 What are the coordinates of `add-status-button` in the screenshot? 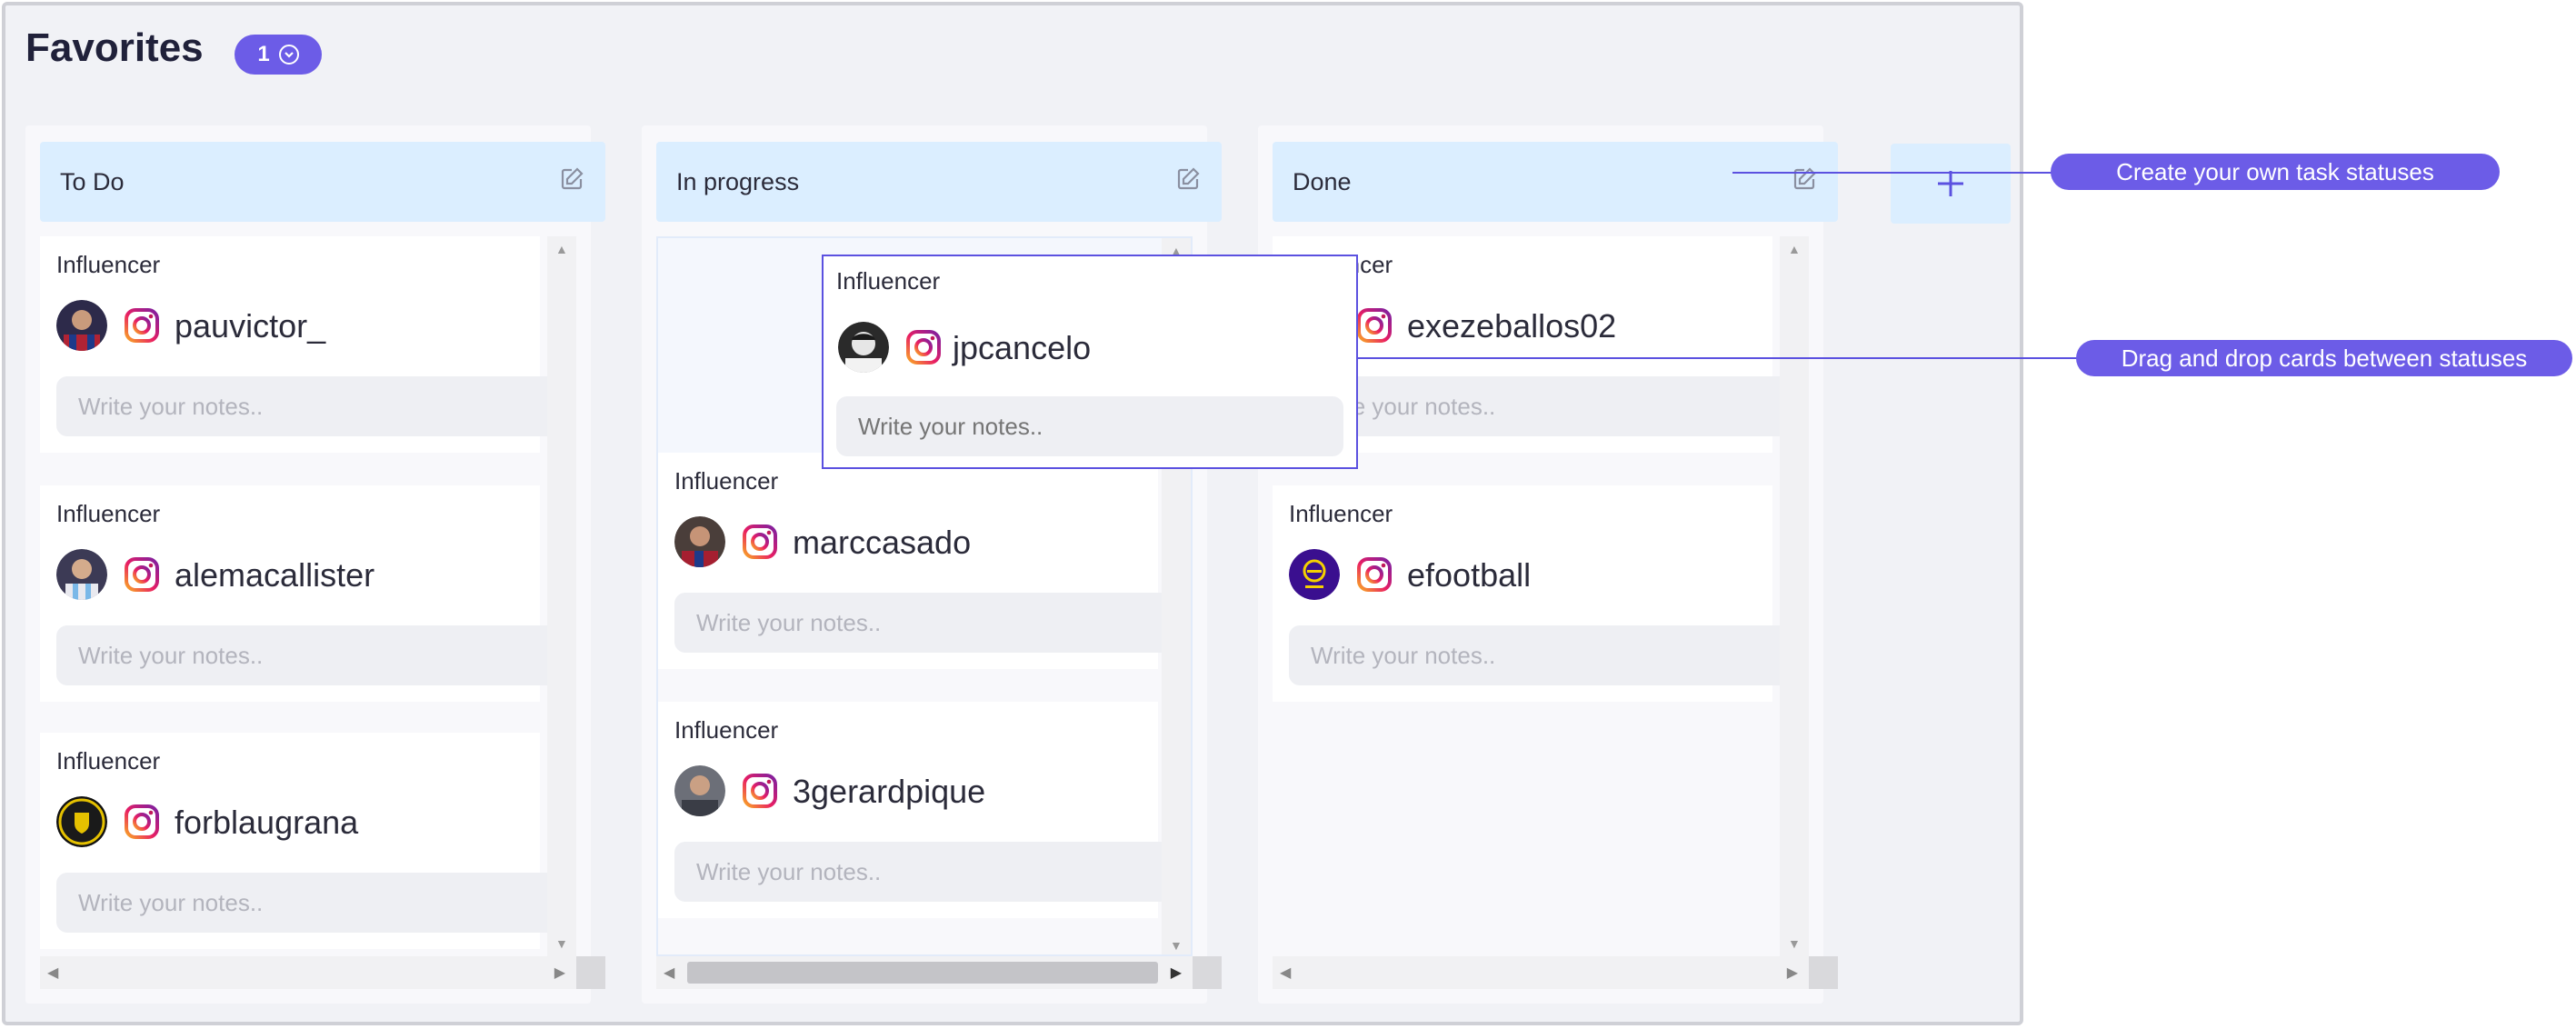 It's located at (1951, 184).